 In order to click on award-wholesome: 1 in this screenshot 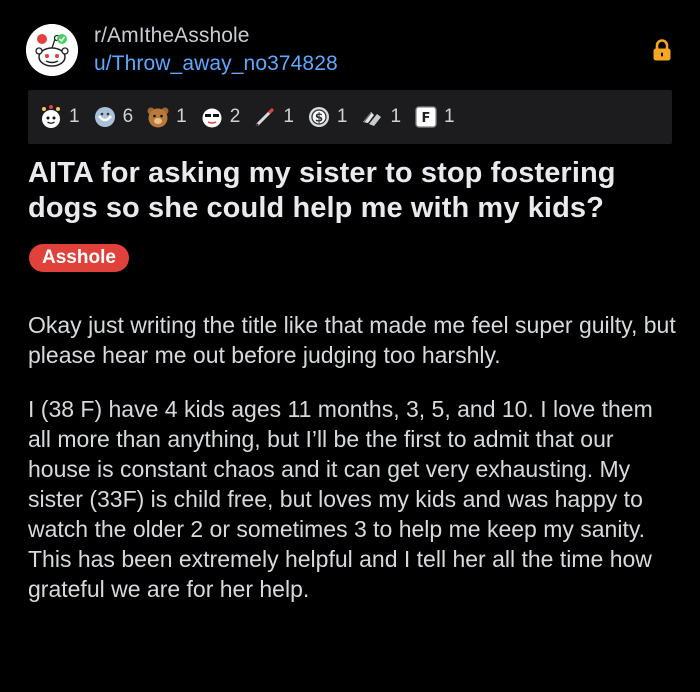, I will do `click(59, 117)`.